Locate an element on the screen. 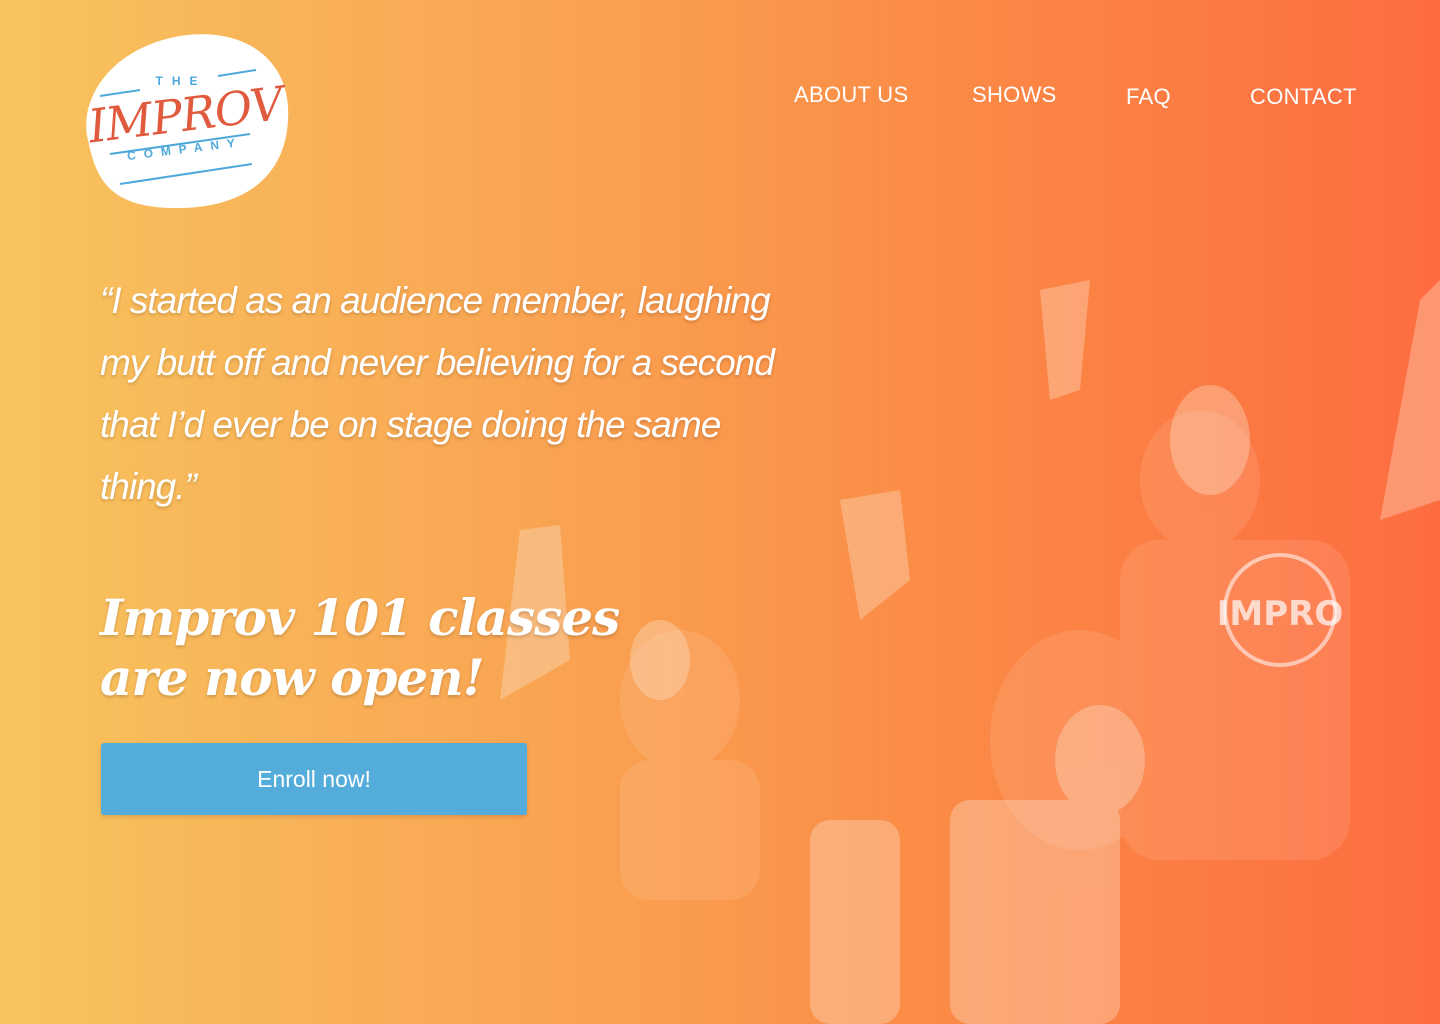 This screenshot has width=1440, height=1024. main-nav: ABOUT US SHOWS FAQ CONTACT is located at coordinates (720, 100).